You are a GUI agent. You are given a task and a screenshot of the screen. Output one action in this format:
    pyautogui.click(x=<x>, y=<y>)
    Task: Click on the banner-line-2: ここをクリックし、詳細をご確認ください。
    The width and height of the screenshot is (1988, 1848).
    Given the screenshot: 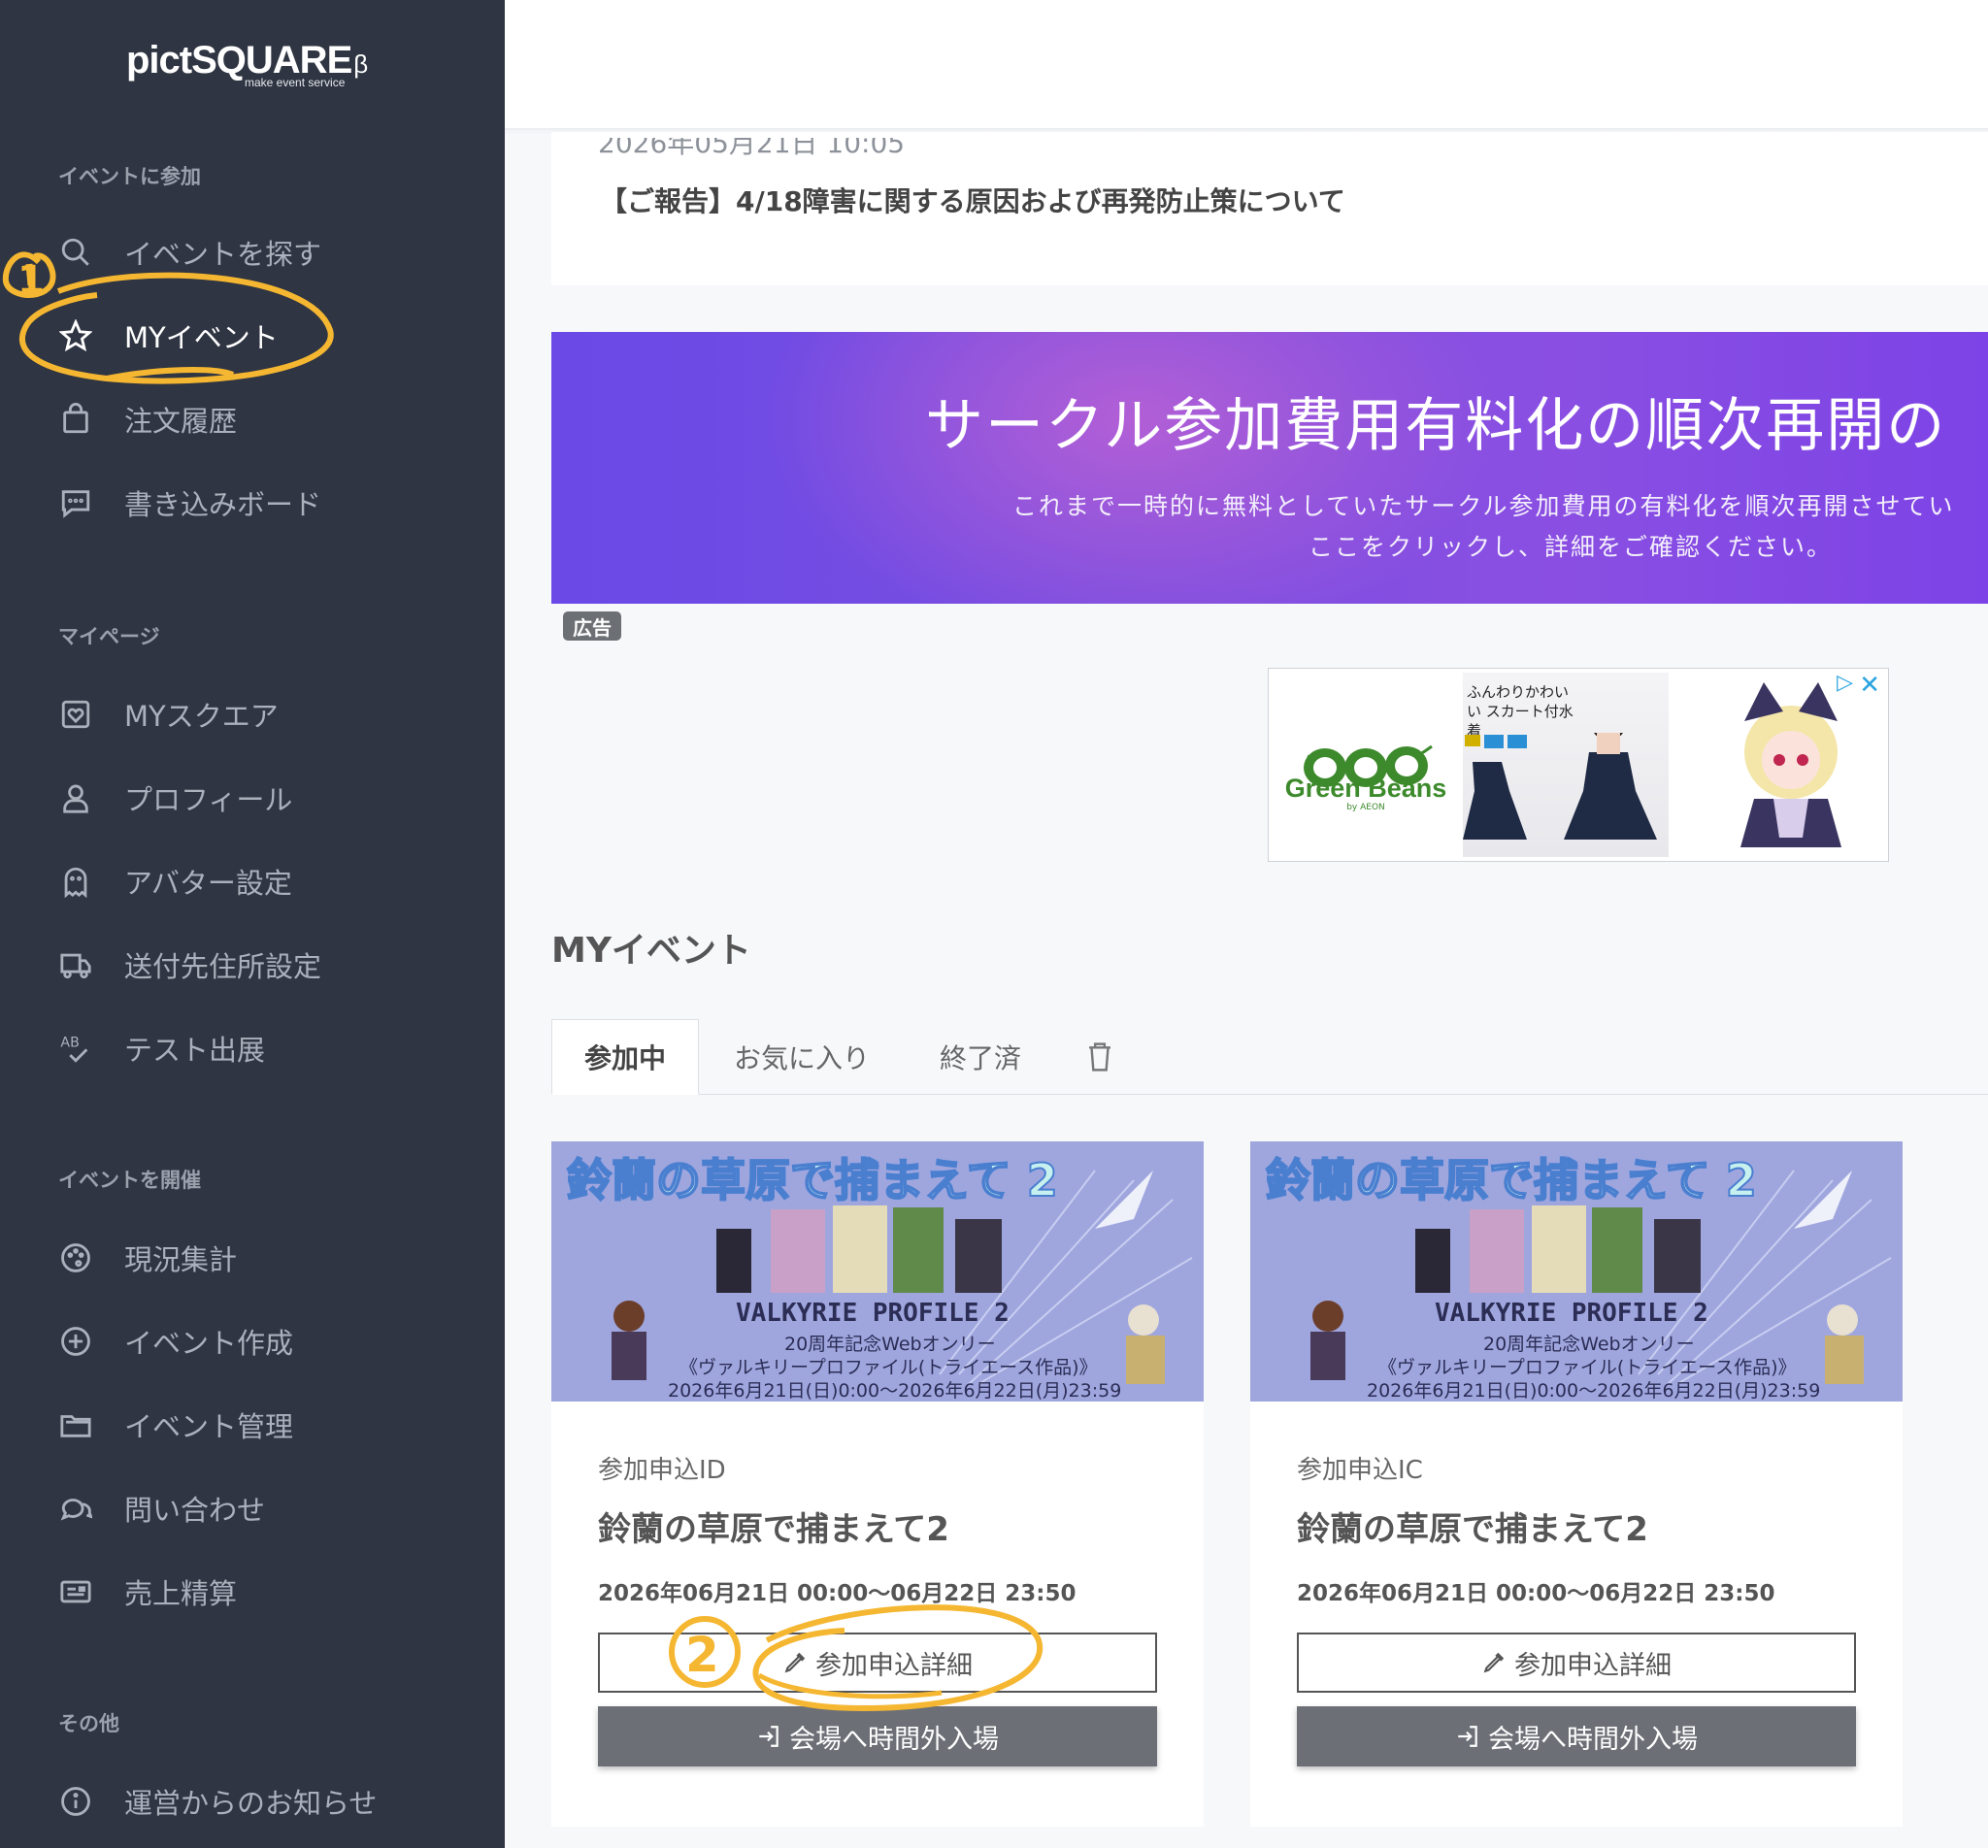 What is the action you would take?
    pyautogui.click(x=1572, y=547)
    